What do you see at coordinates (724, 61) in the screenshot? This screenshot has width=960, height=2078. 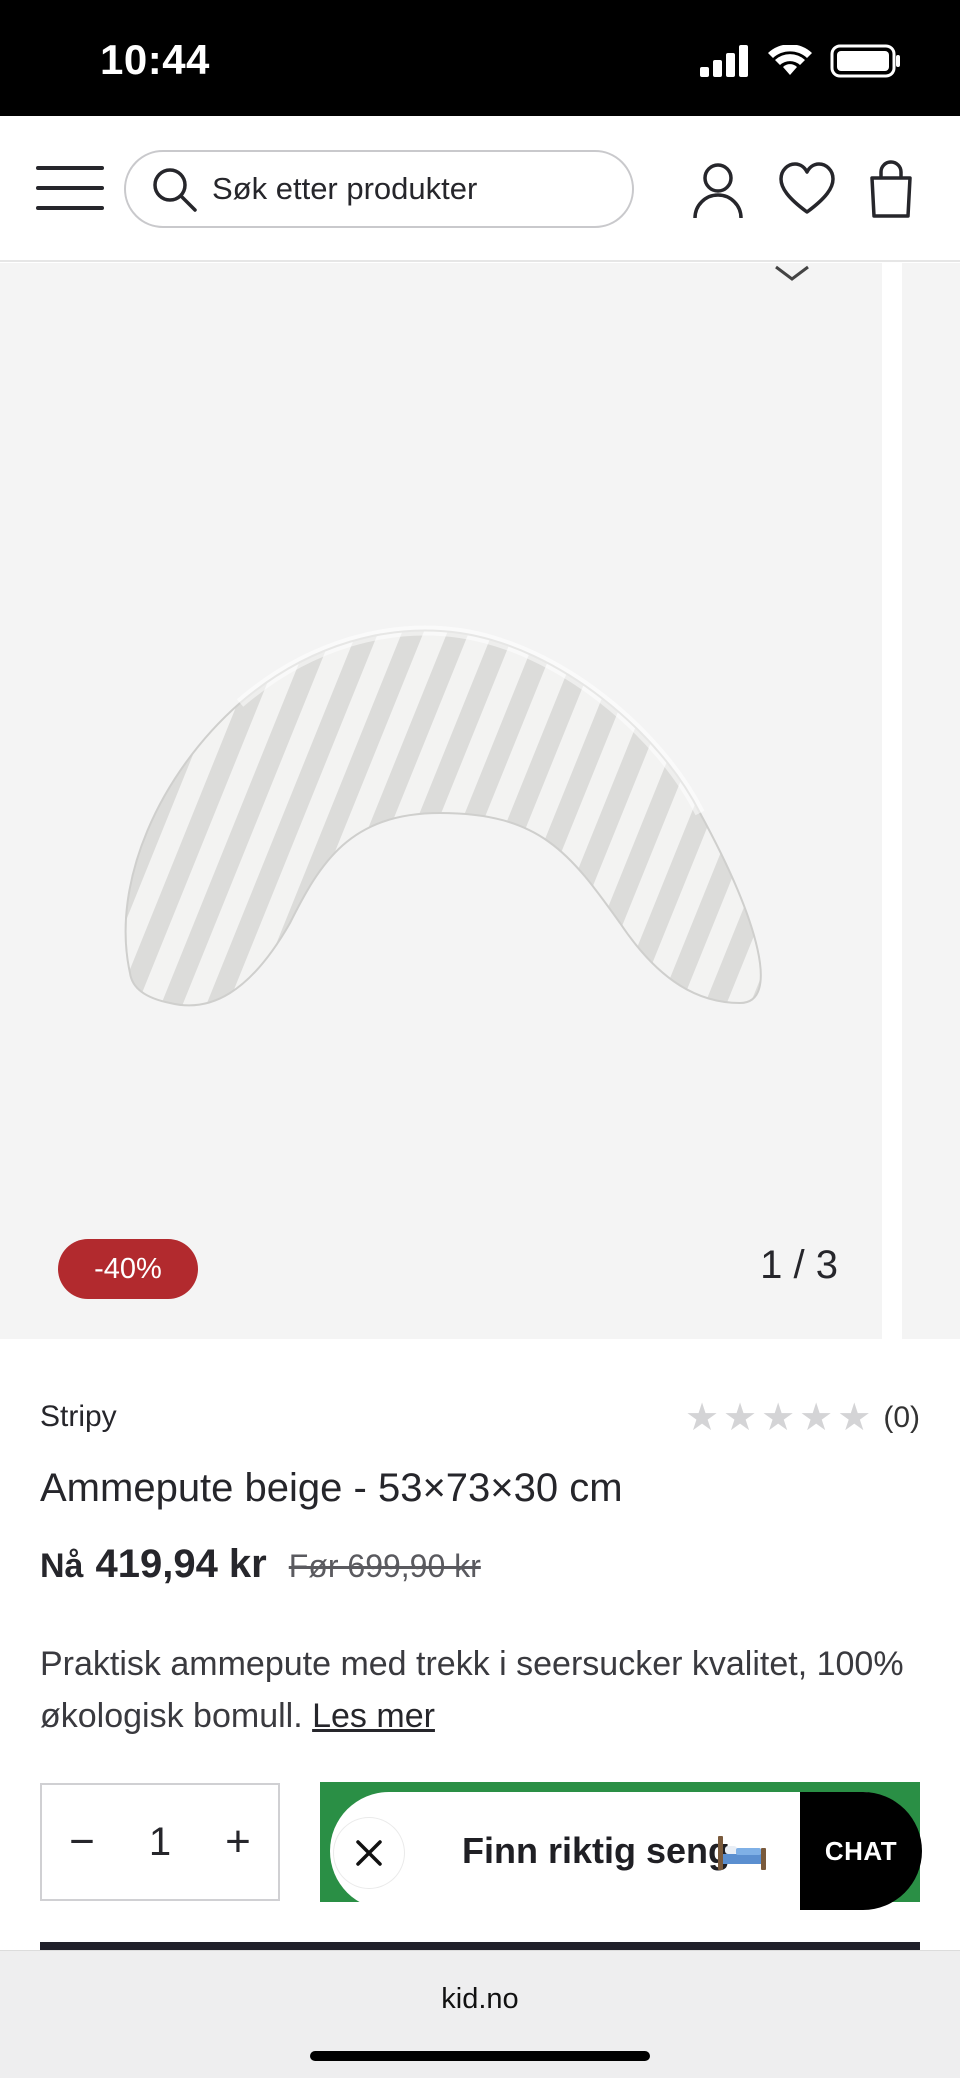 I see `cellular-signal-icon` at bounding box center [724, 61].